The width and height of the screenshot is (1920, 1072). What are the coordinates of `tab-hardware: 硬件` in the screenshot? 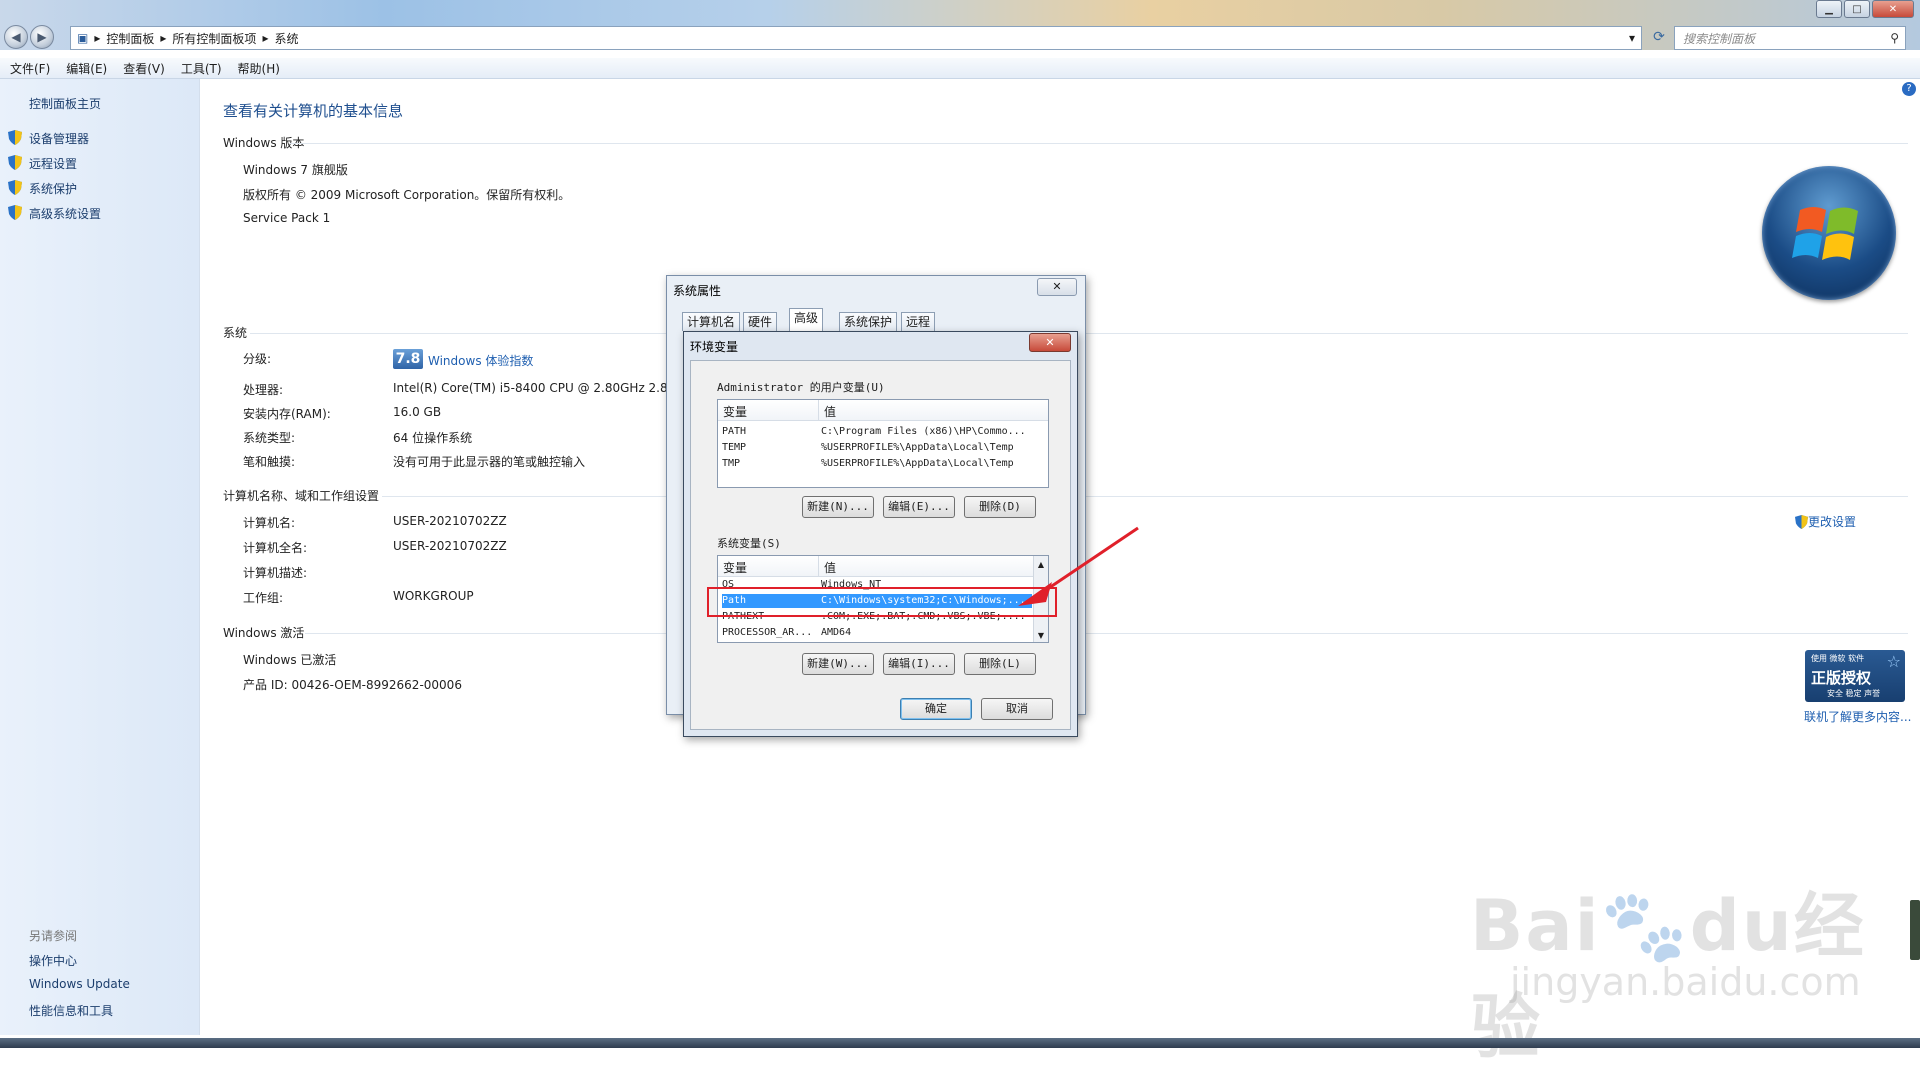 It's located at (760, 321).